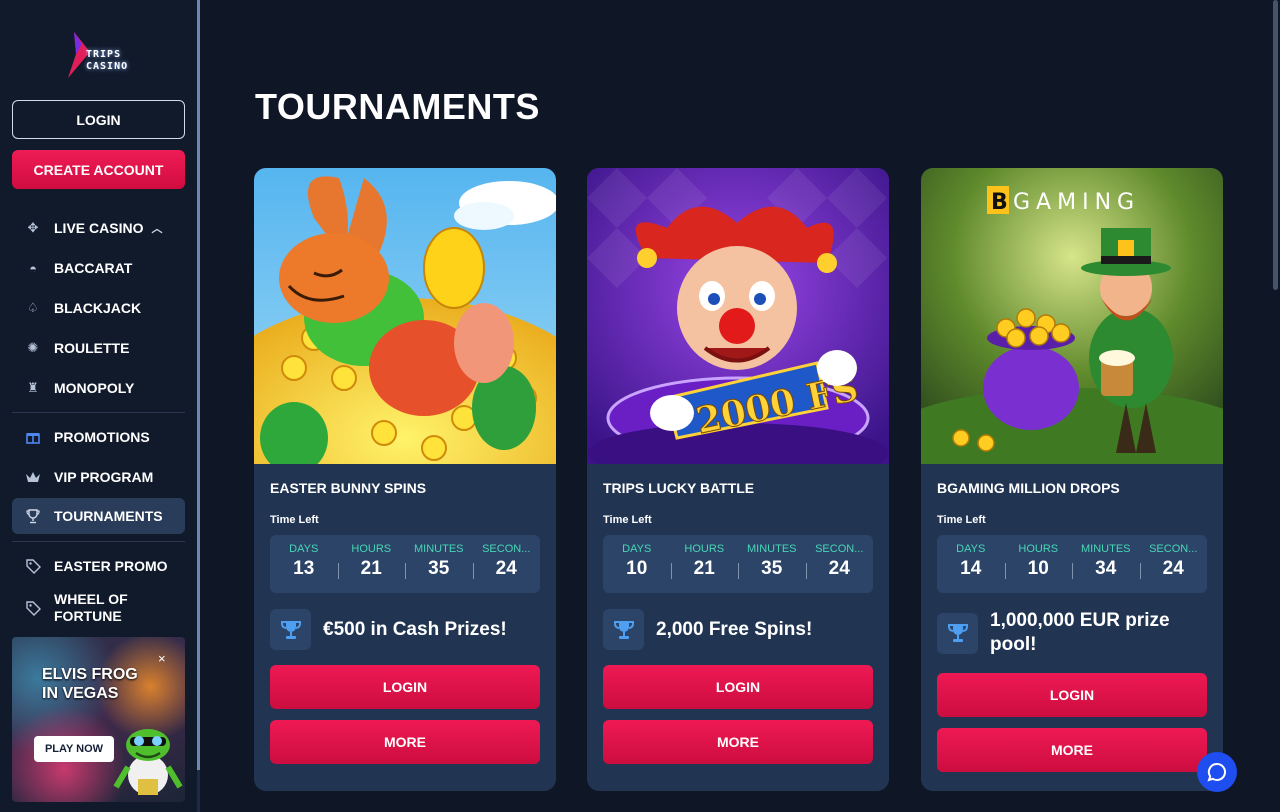 The image size is (1280, 812). What do you see at coordinates (999, 202) in the screenshot?
I see `provider-logo-b: B` at bounding box center [999, 202].